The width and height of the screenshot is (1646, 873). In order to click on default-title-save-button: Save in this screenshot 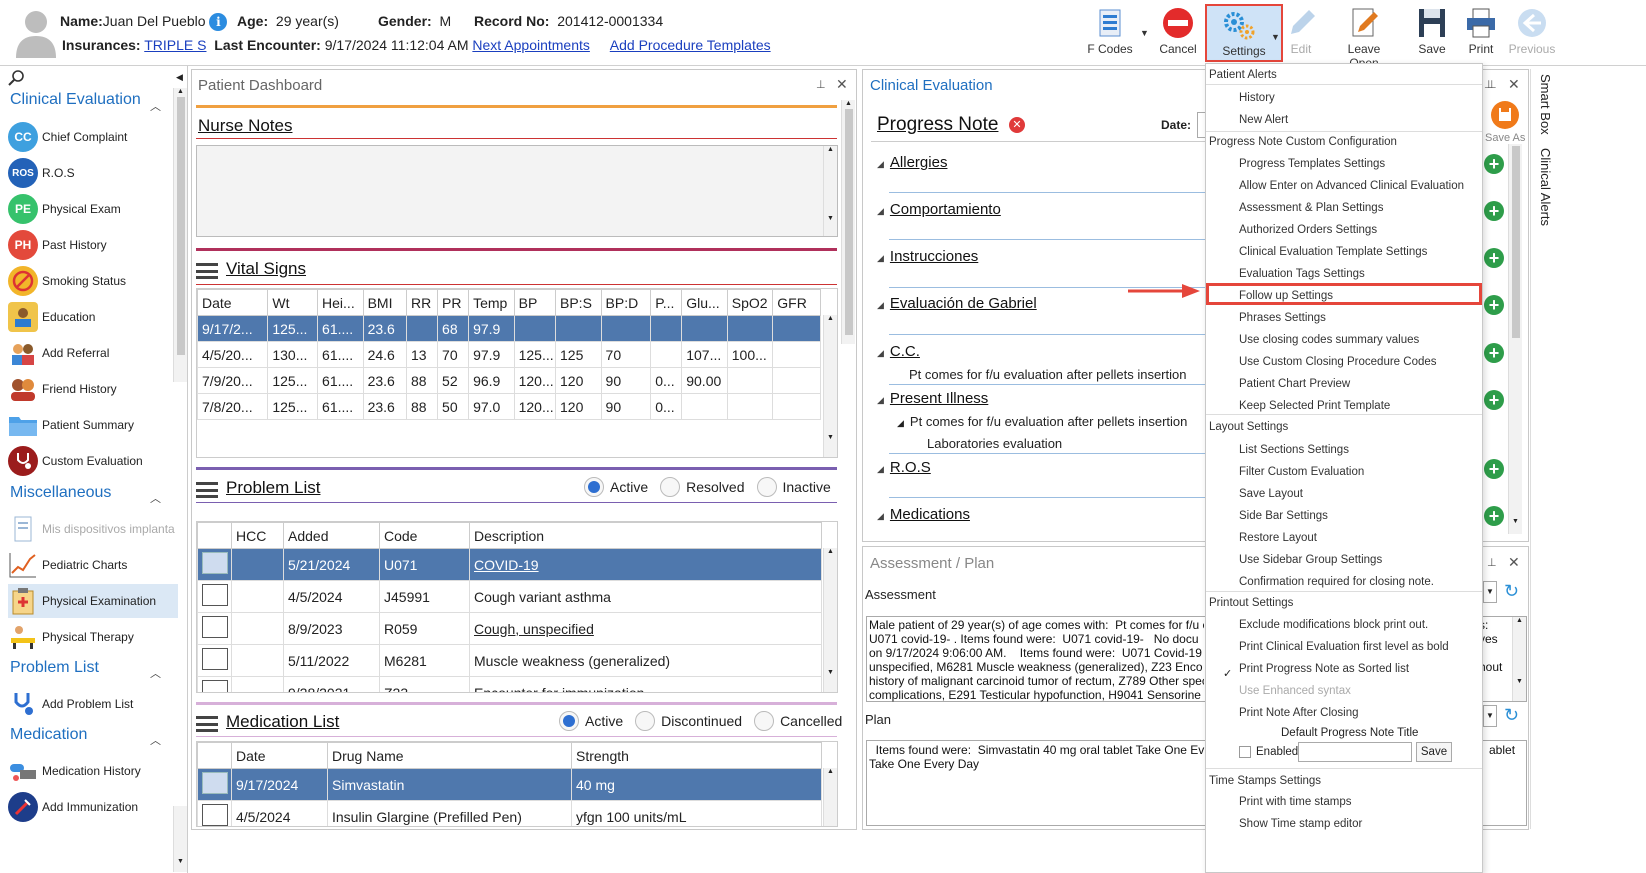, I will do `click(1434, 752)`.